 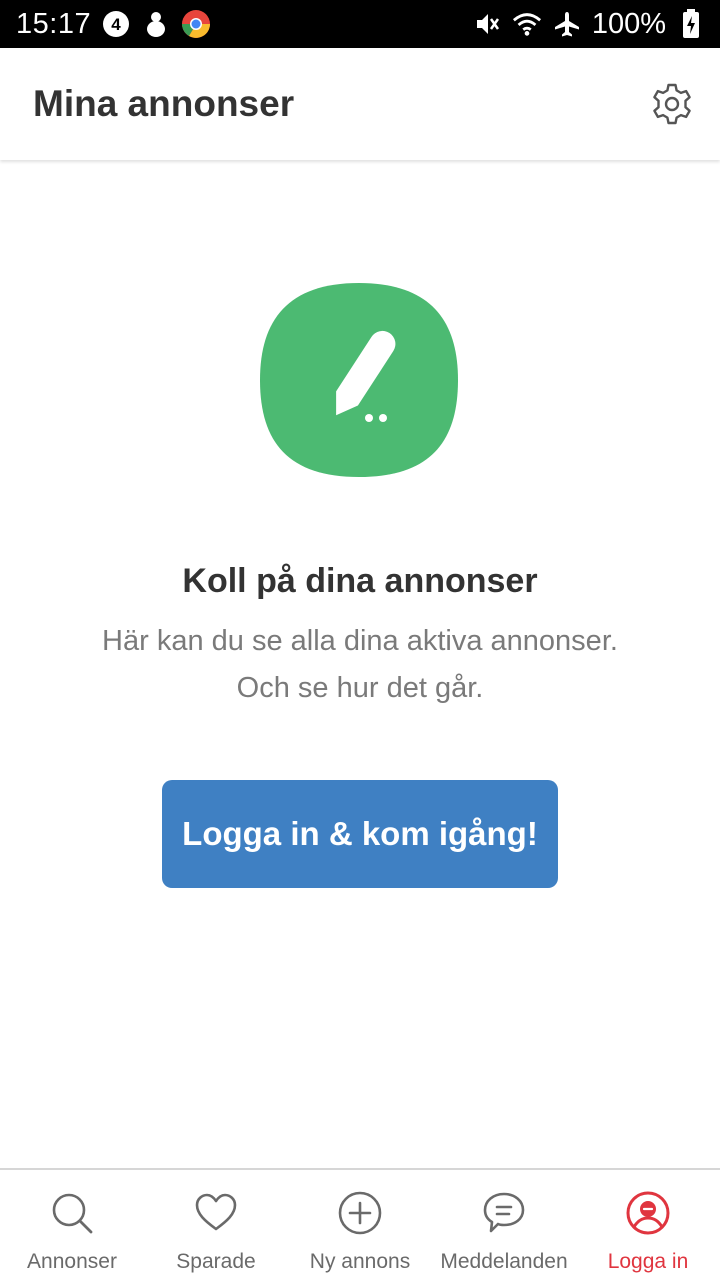 I want to click on channel4-icon: 4, so click(x=116, y=24).